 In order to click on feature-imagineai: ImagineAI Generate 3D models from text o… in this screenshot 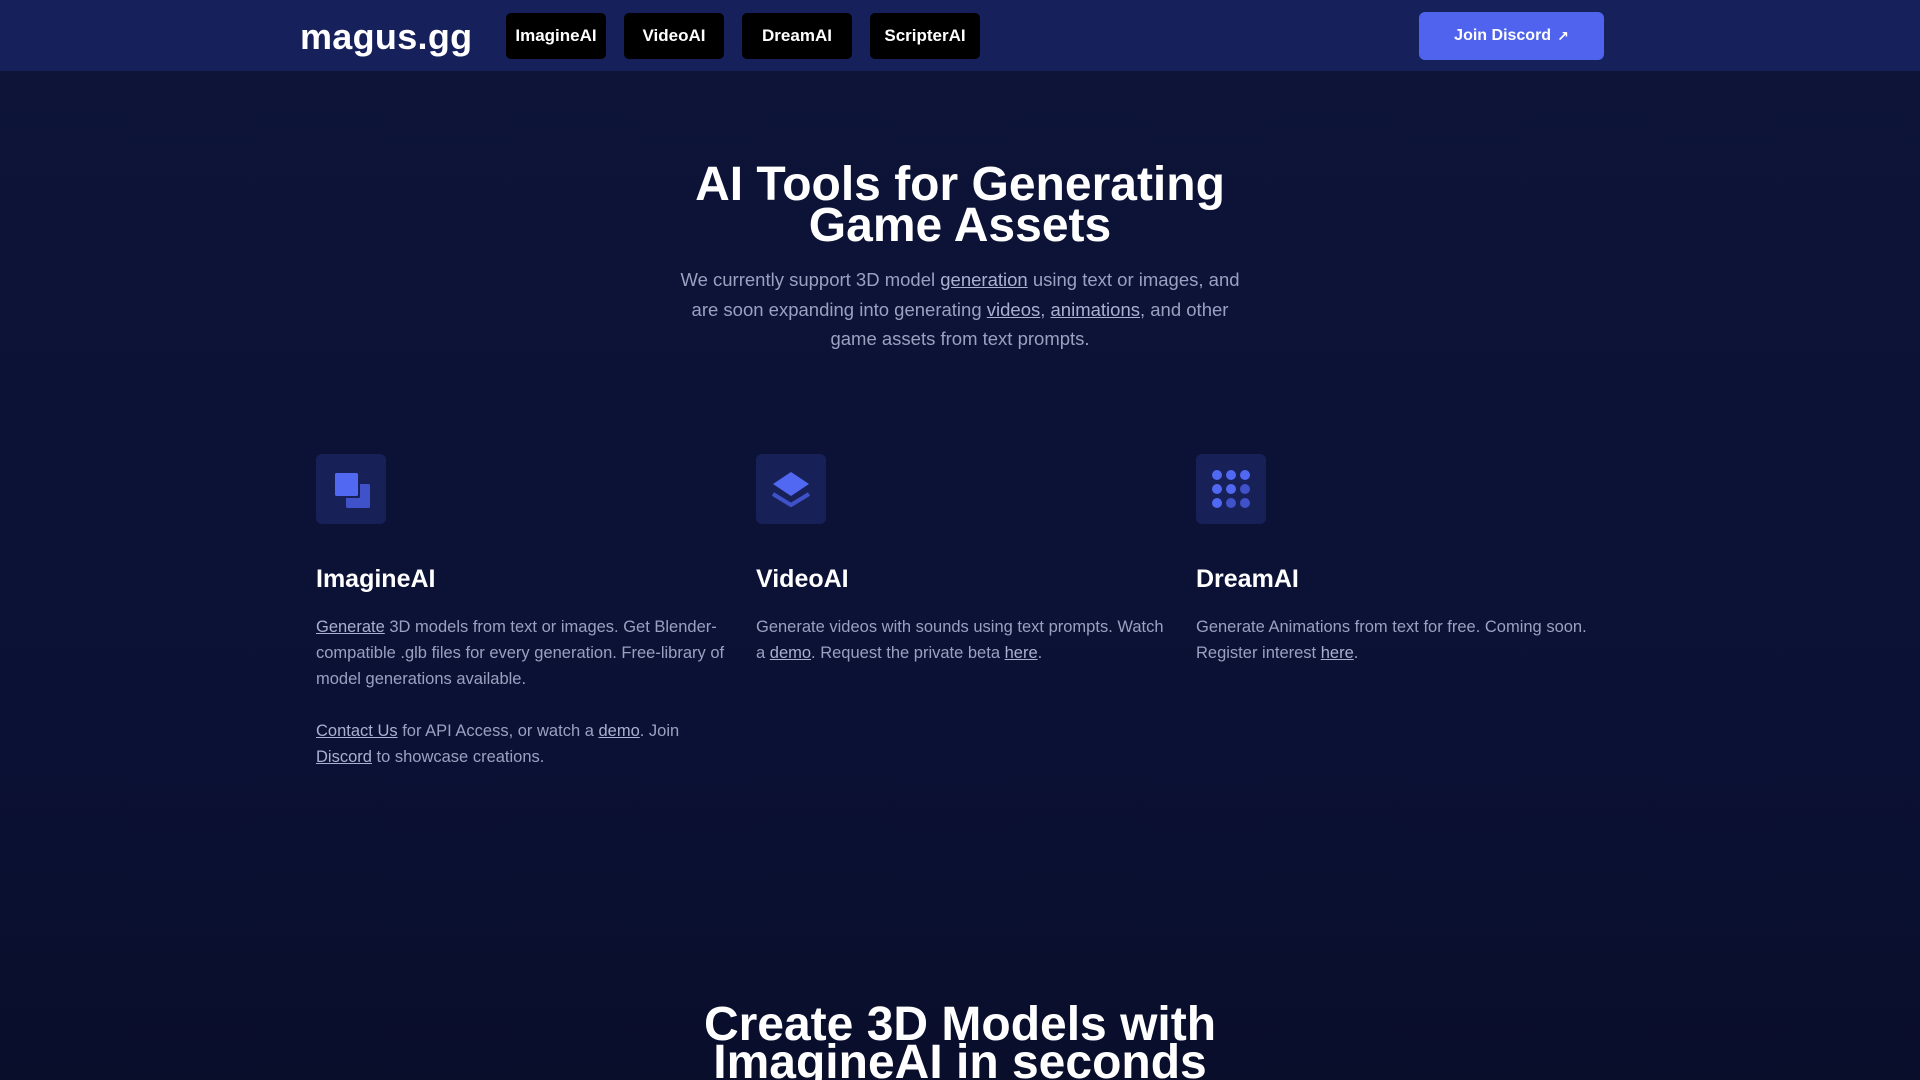, I will do `click(526, 612)`.